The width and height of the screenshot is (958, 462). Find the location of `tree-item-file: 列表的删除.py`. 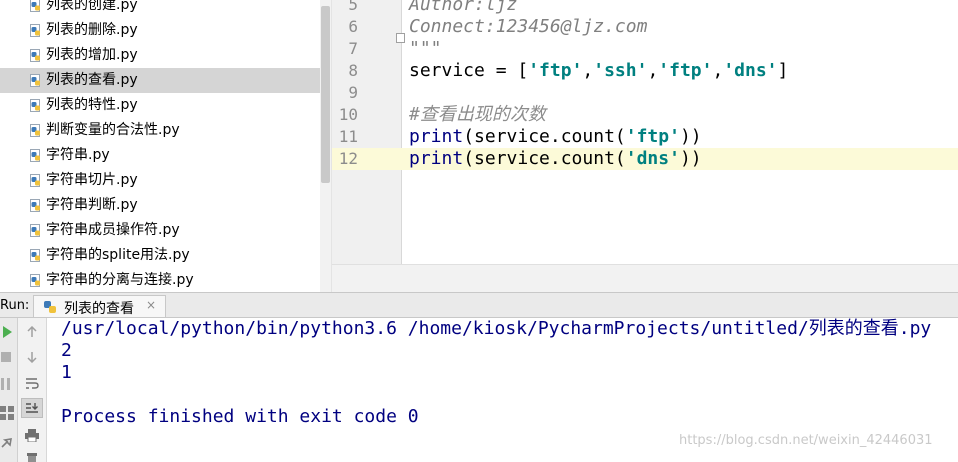

tree-item-file: 列表的删除.py is located at coordinates (160, 30).